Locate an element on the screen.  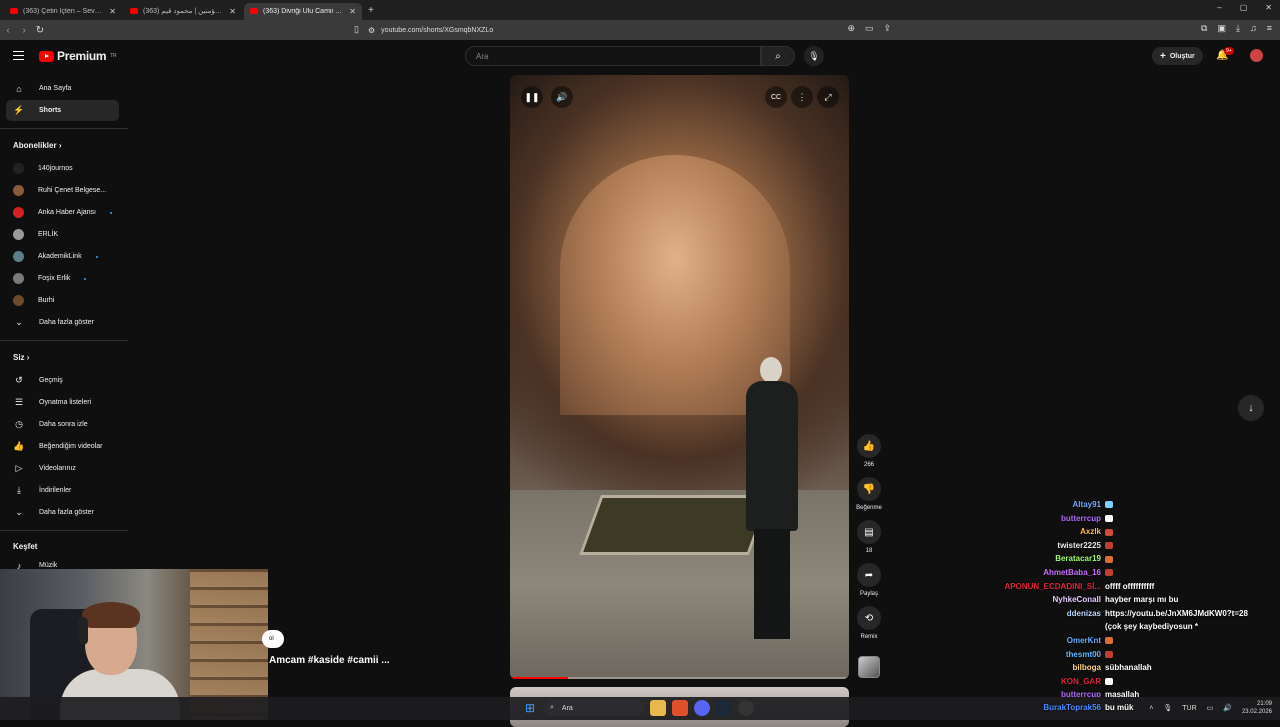
steam-icon is located at coordinates (724, 708).